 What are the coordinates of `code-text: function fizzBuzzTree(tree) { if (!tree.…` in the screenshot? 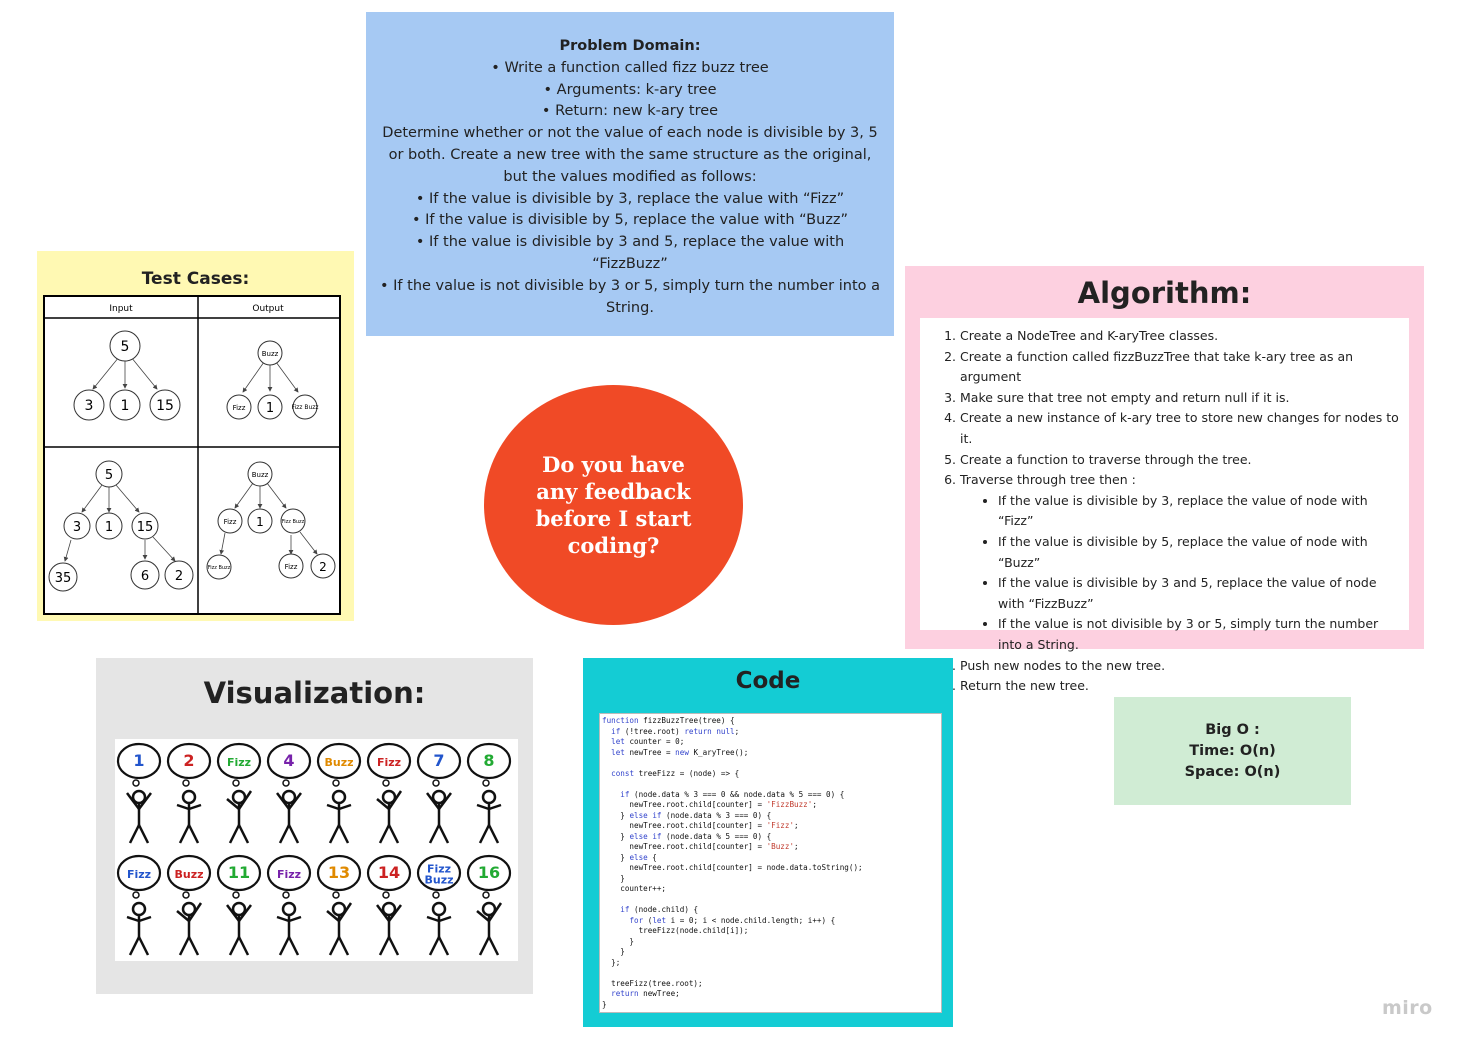 It's located at (732, 862).